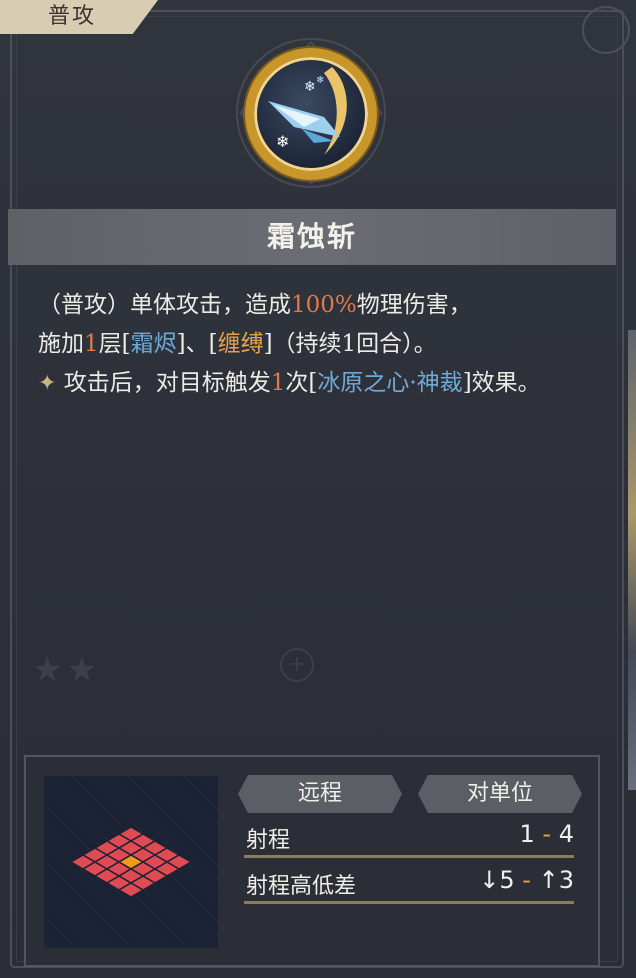  I want to click on description-line-1: （普攻）单体攻击，造成100%物理伤害，, so click(308, 305).